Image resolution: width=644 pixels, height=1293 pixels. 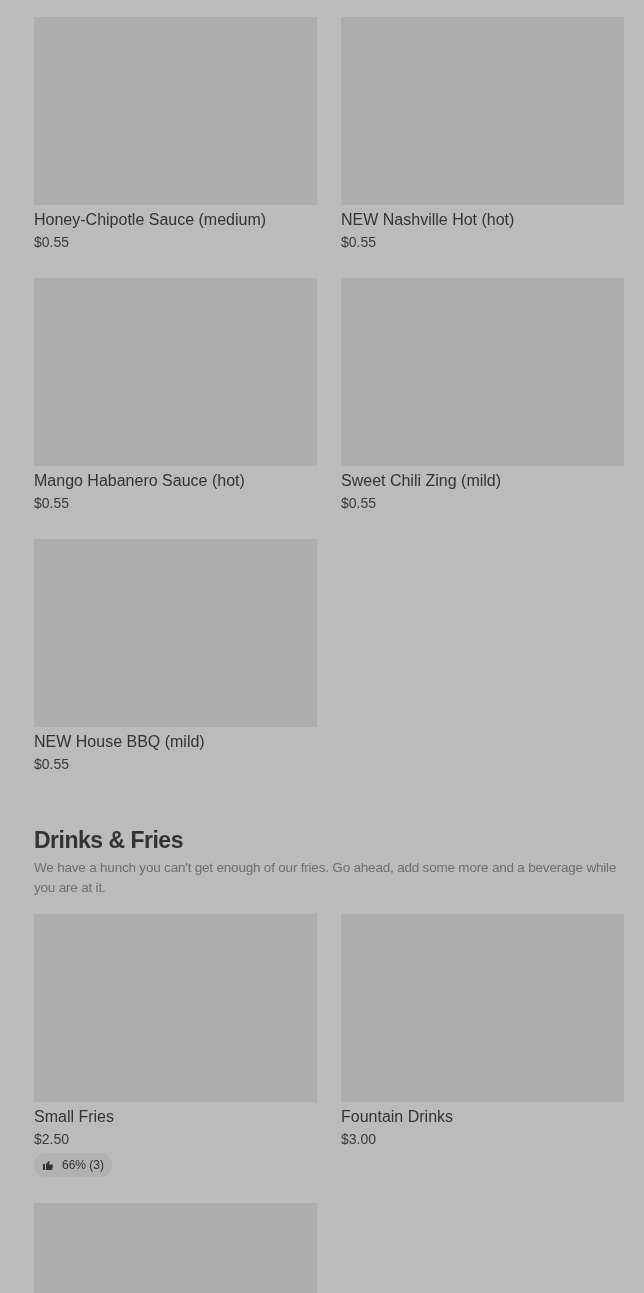 What do you see at coordinates (398, 1117) in the screenshot?
I see `item-name: Fountain Drinks` at bounding box center [398, 1117].